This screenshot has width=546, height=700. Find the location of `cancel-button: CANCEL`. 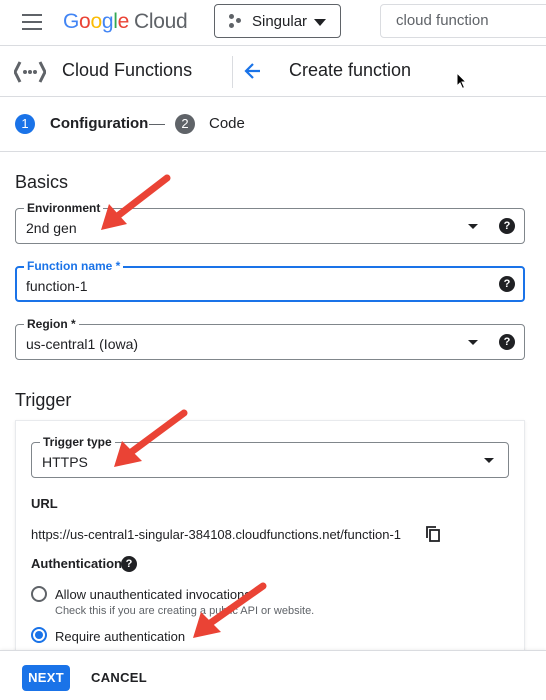

cancel-button: CANCEL is located at coordinates (119, 677).